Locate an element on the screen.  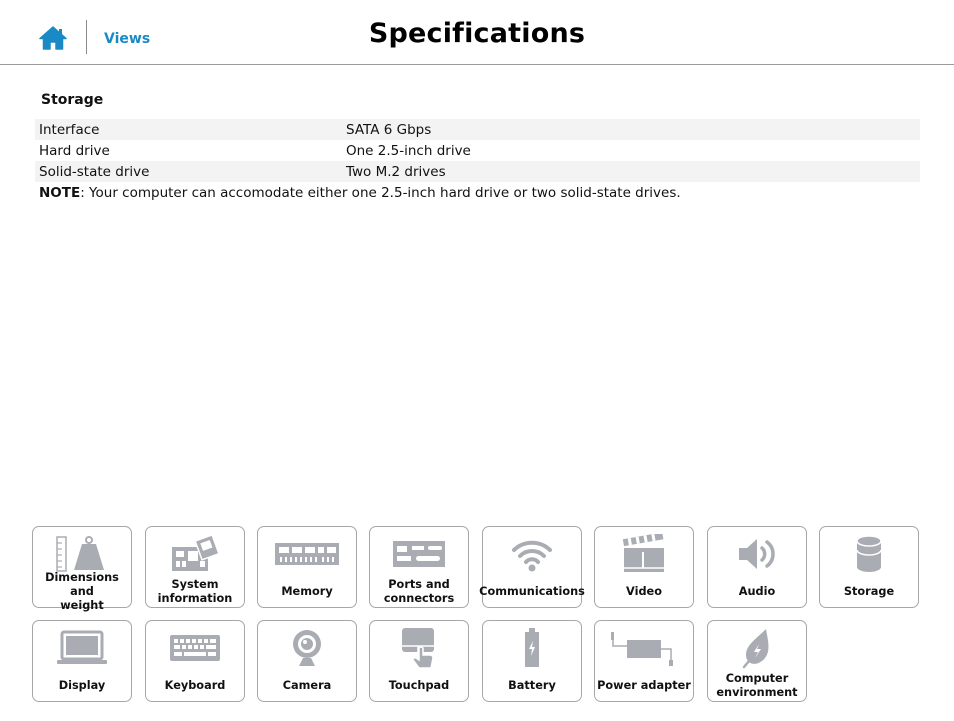
speaker-icon is located at coordinates (757, 554).